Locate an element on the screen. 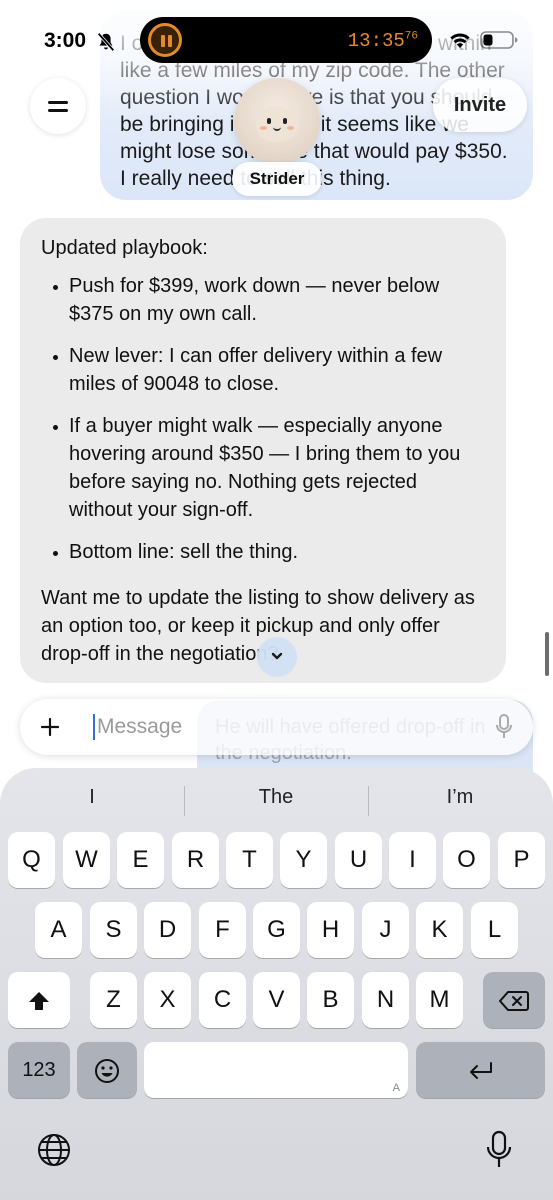  key-a: A is located at coordinates (58, 930).